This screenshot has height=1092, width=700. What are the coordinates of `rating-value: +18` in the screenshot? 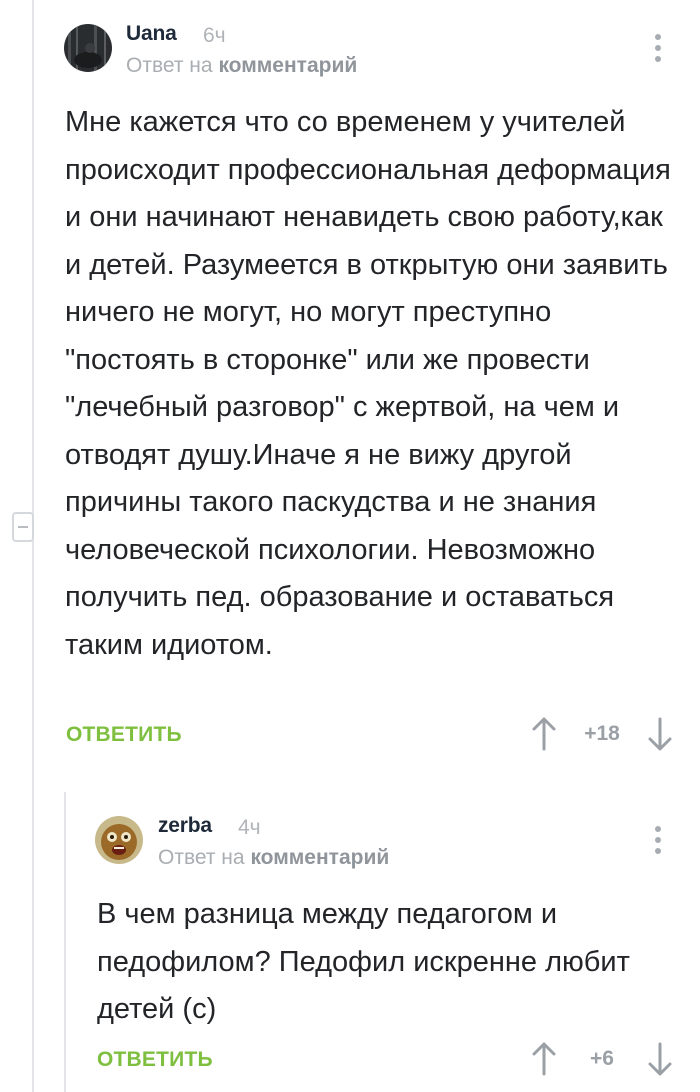 It's located at (602, 733).